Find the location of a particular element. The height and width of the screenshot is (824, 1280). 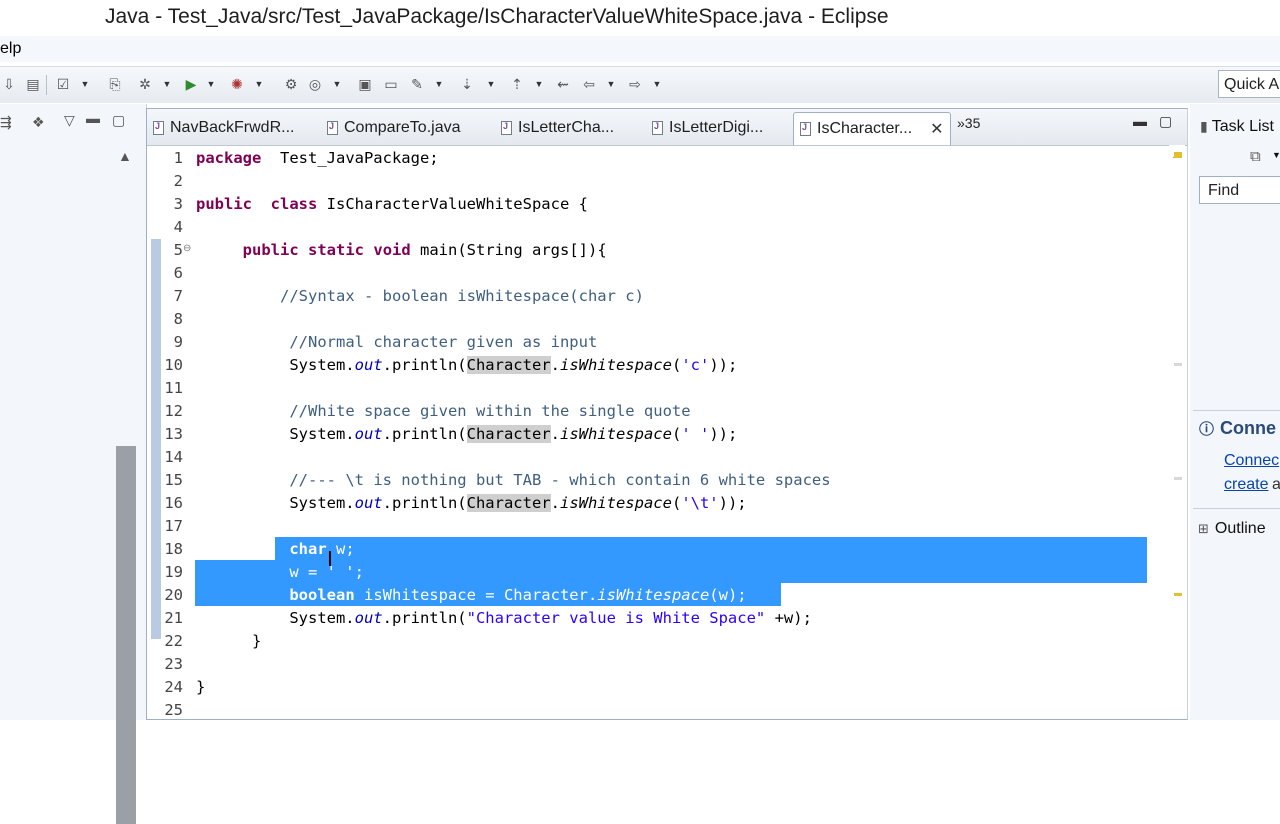

code-line: 2 is located at coordinates (647, 181).